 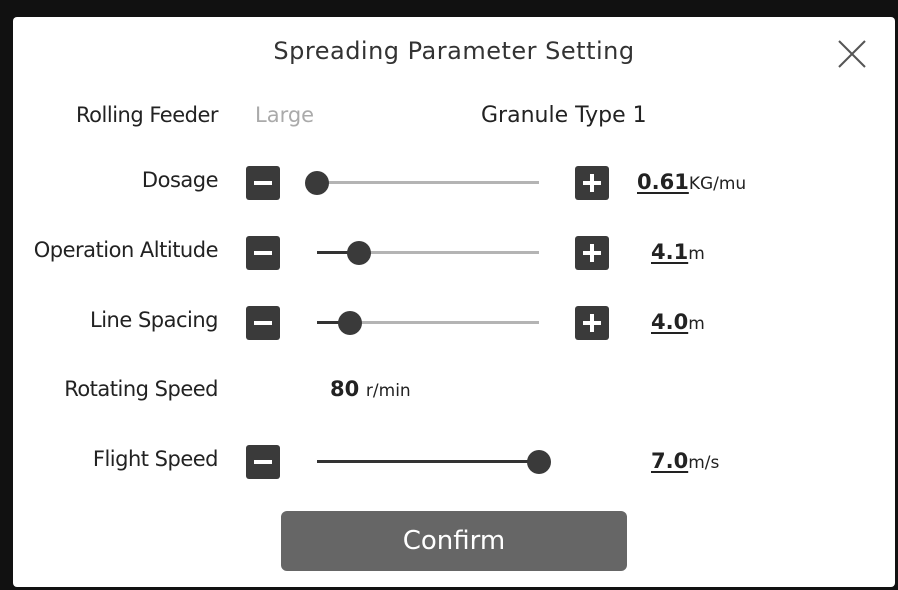 I want to click on spacing-slider-thumb, so click(x=350, y=323).